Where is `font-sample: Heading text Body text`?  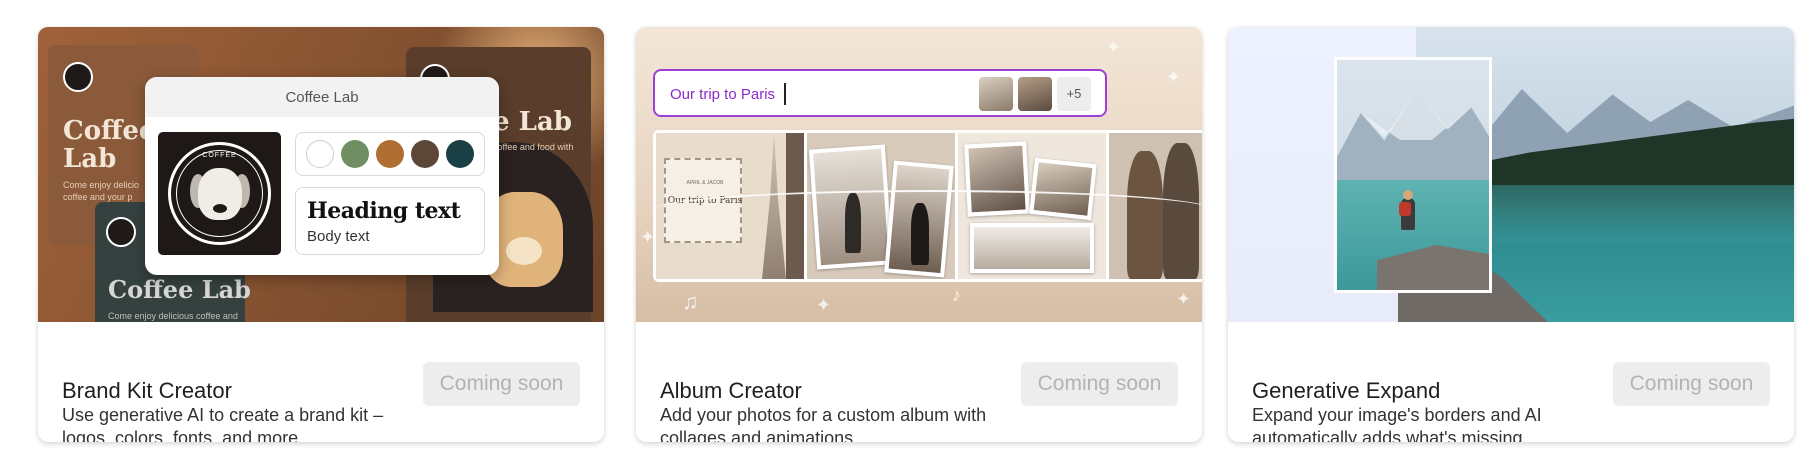
font-sample: Heading text Body text is located at coordinates (390, 221).